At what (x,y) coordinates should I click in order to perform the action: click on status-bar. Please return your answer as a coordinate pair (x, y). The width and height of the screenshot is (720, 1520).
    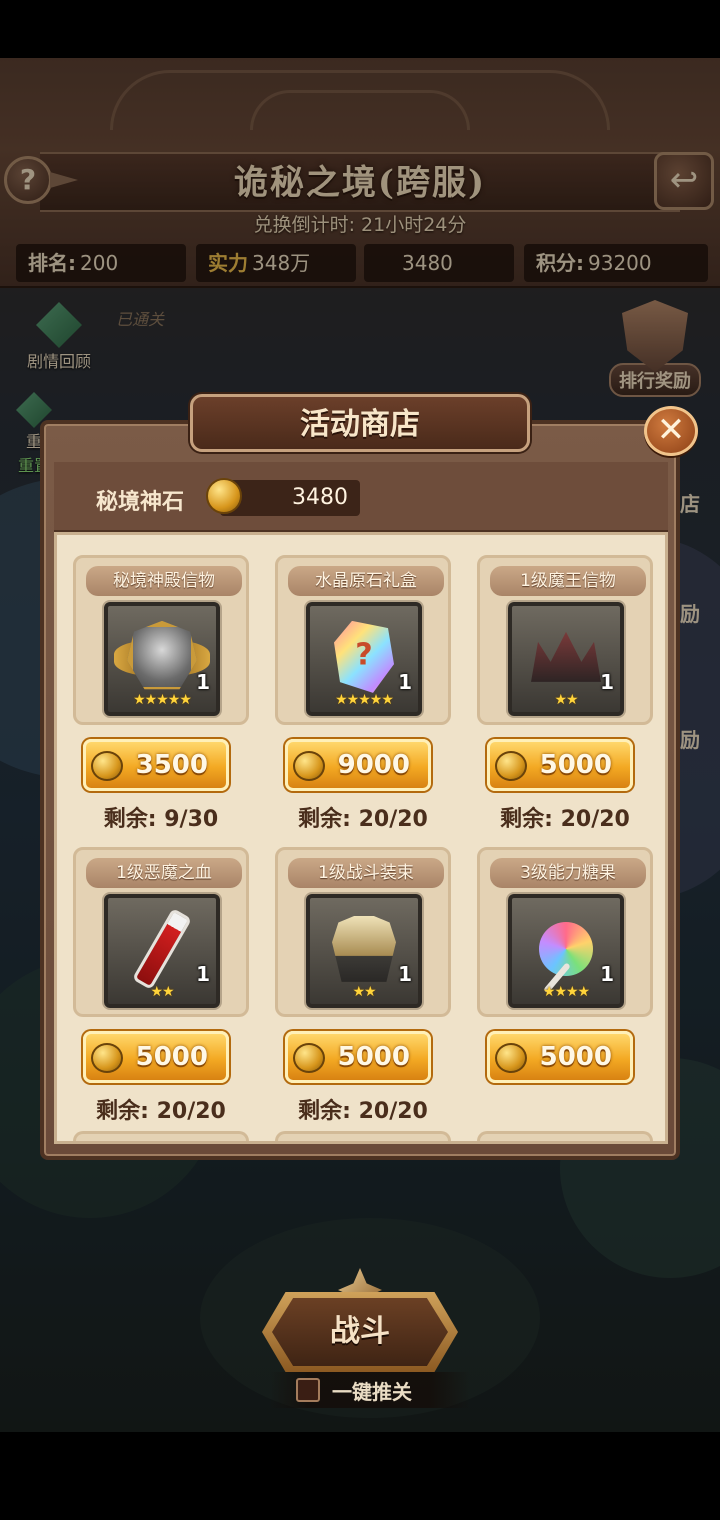
    Looking at the image, I should click on (360, 29).